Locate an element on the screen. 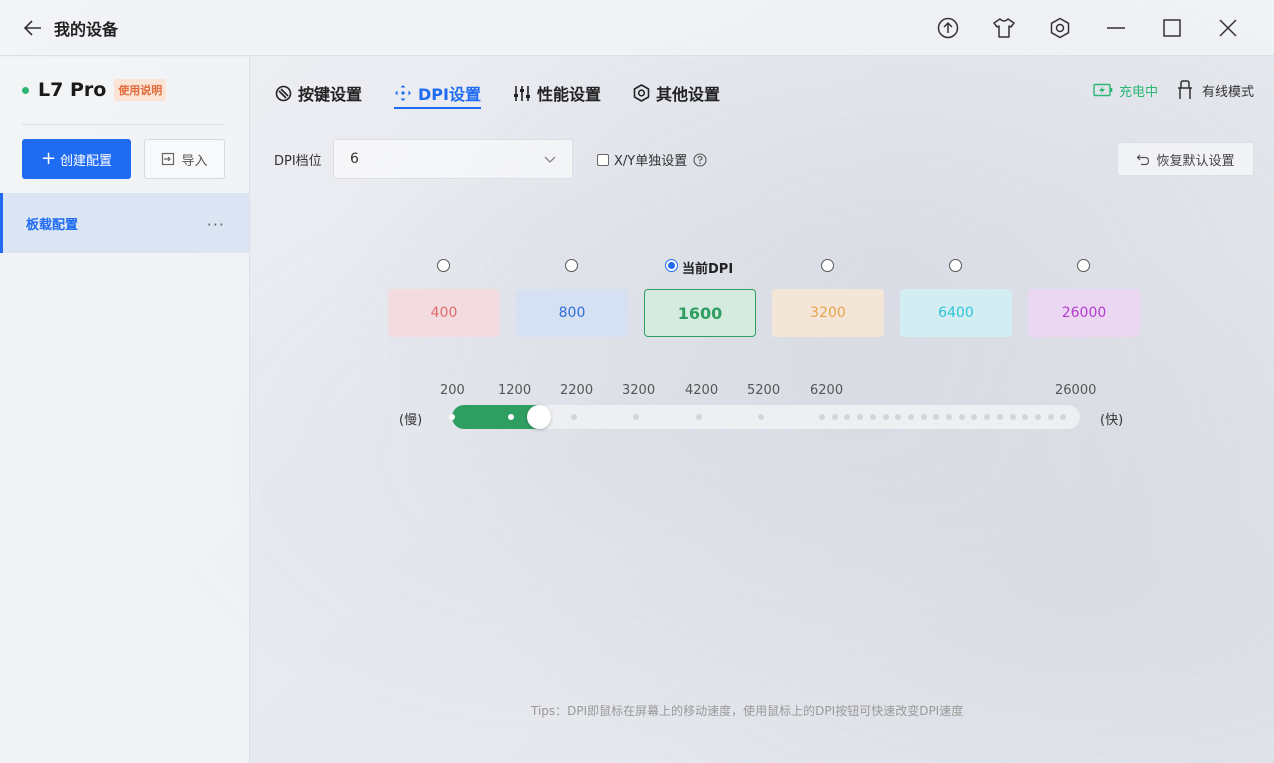  manual-link: 使用说明 is located at coordinates (140, 90).